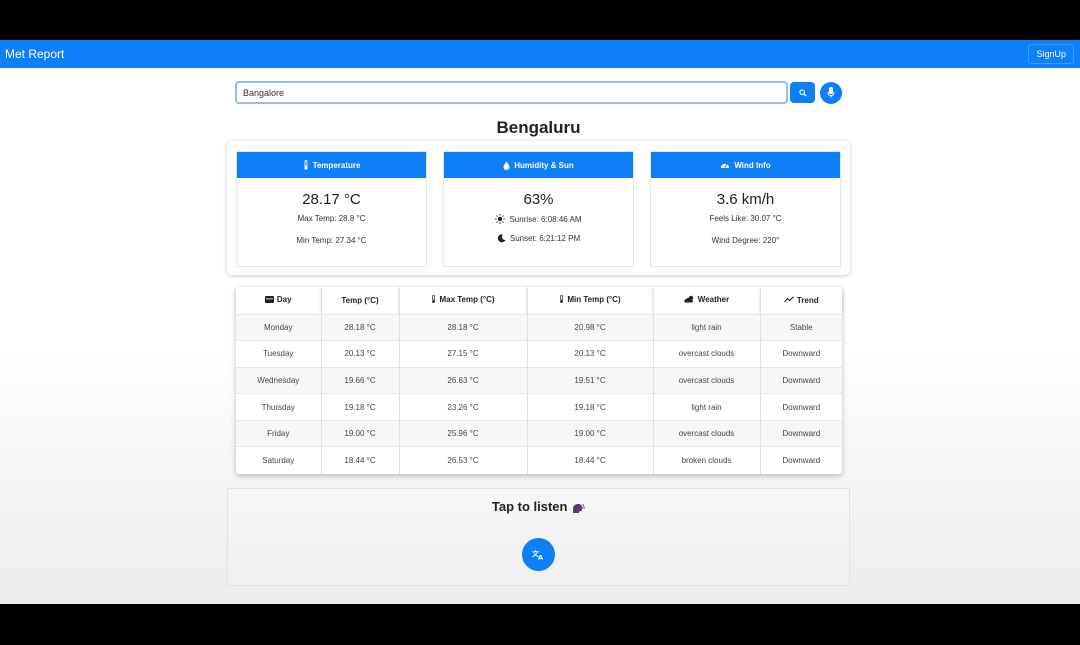 The height and width of the screenshot is (645, 1080). I want to click on city-title: Bengaluru, so click(538, 127).